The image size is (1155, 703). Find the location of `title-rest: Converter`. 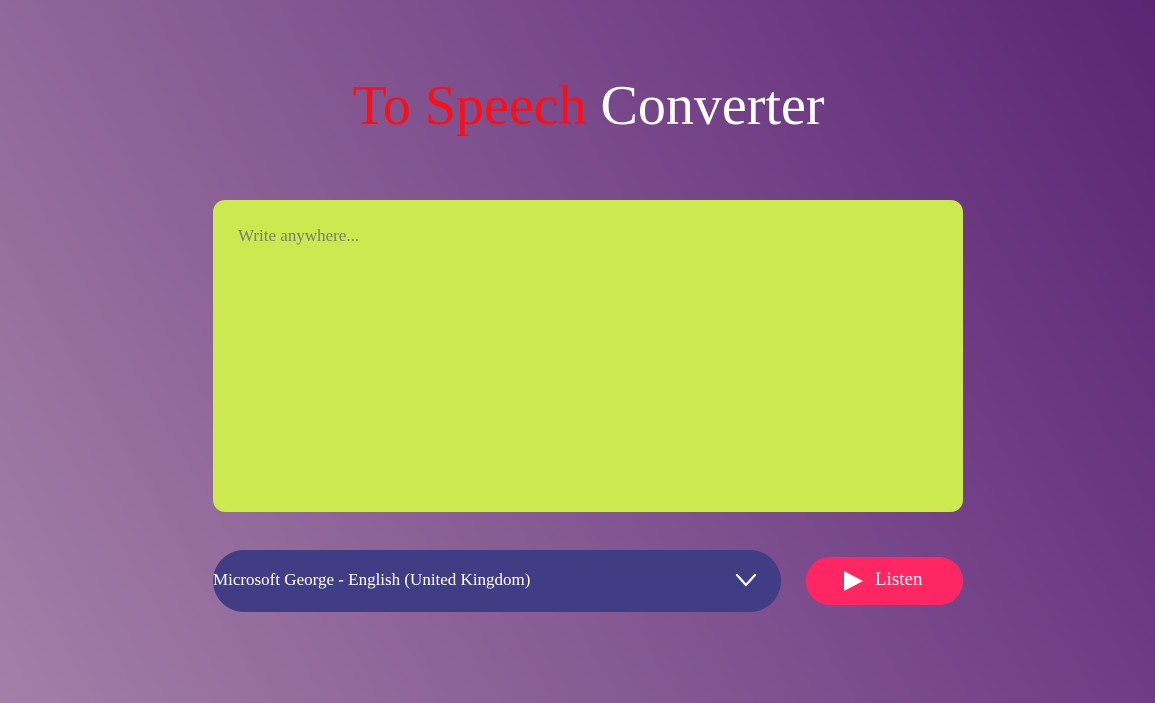

title-rest: Converter is located at coordinates (712, 106).